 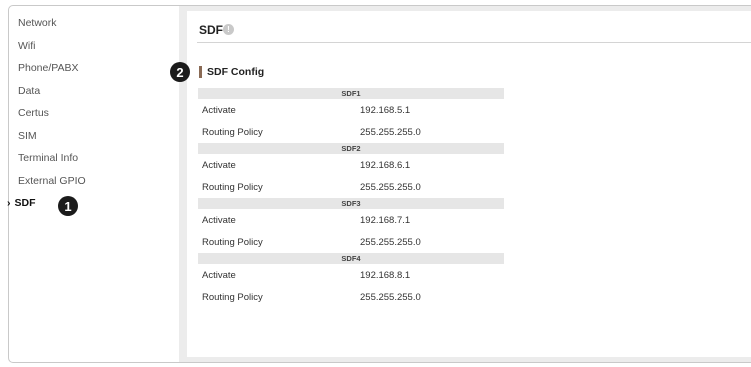 I want to click on activate-value: 192.168.7.1, so click(x=385, y=220).